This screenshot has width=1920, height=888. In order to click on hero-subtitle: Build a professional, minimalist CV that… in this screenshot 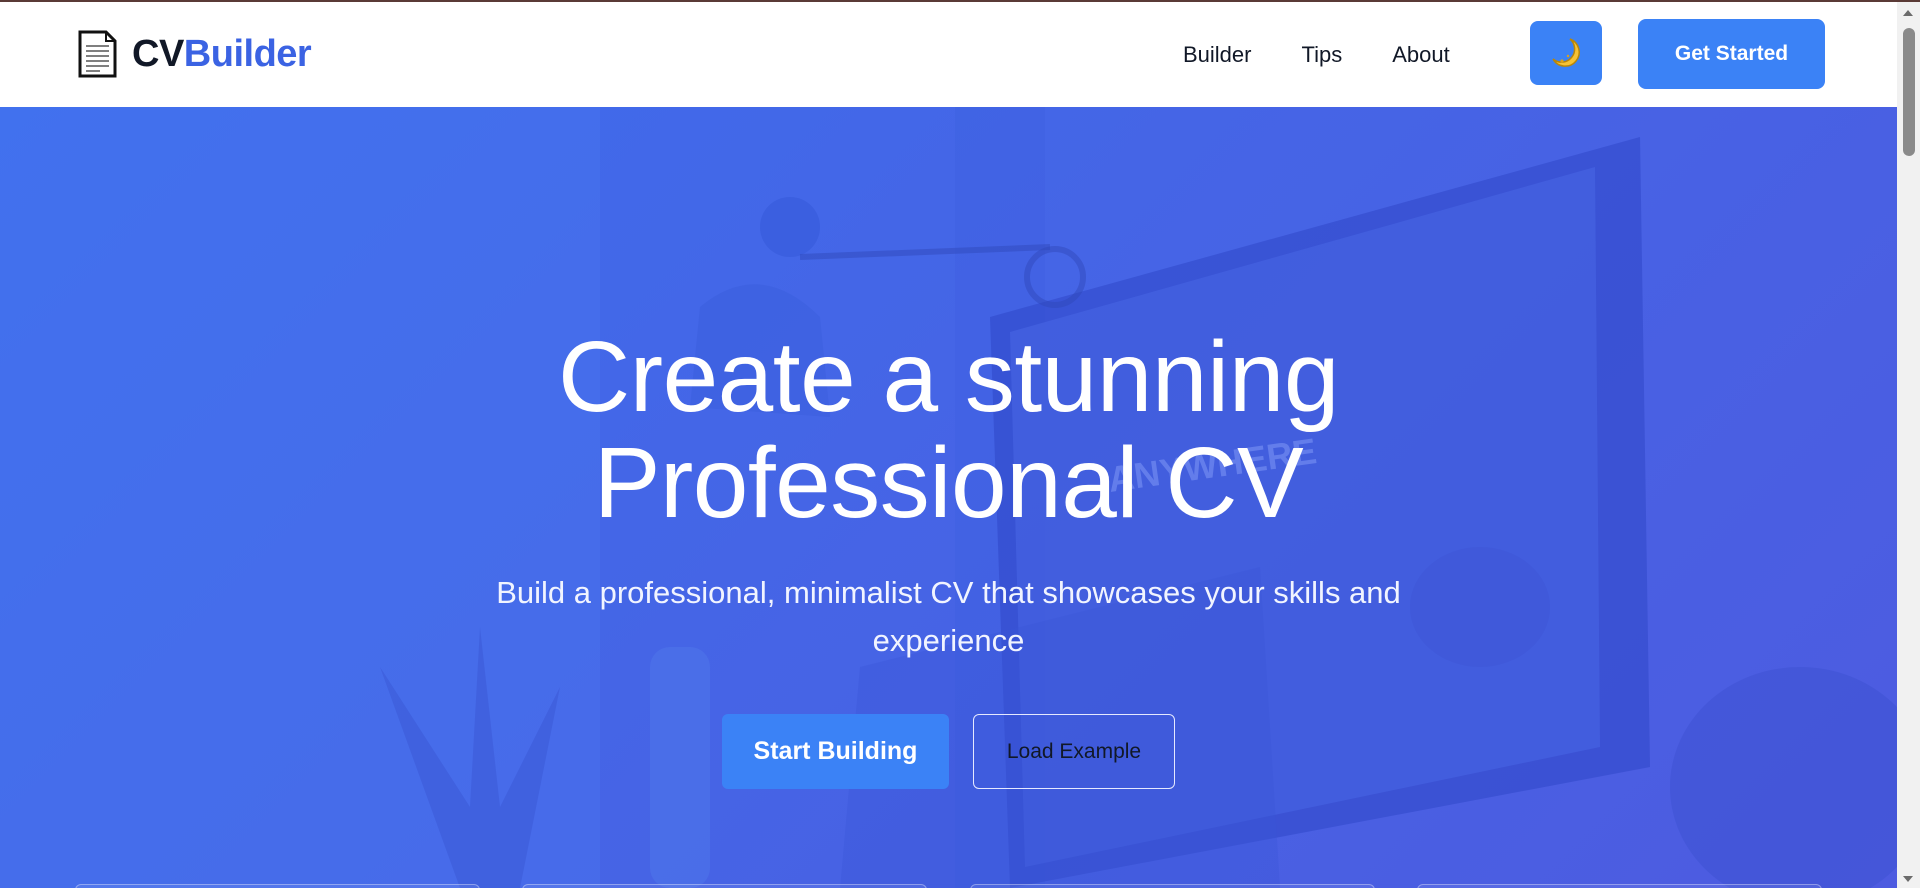, I will do `click(948, 616)`.